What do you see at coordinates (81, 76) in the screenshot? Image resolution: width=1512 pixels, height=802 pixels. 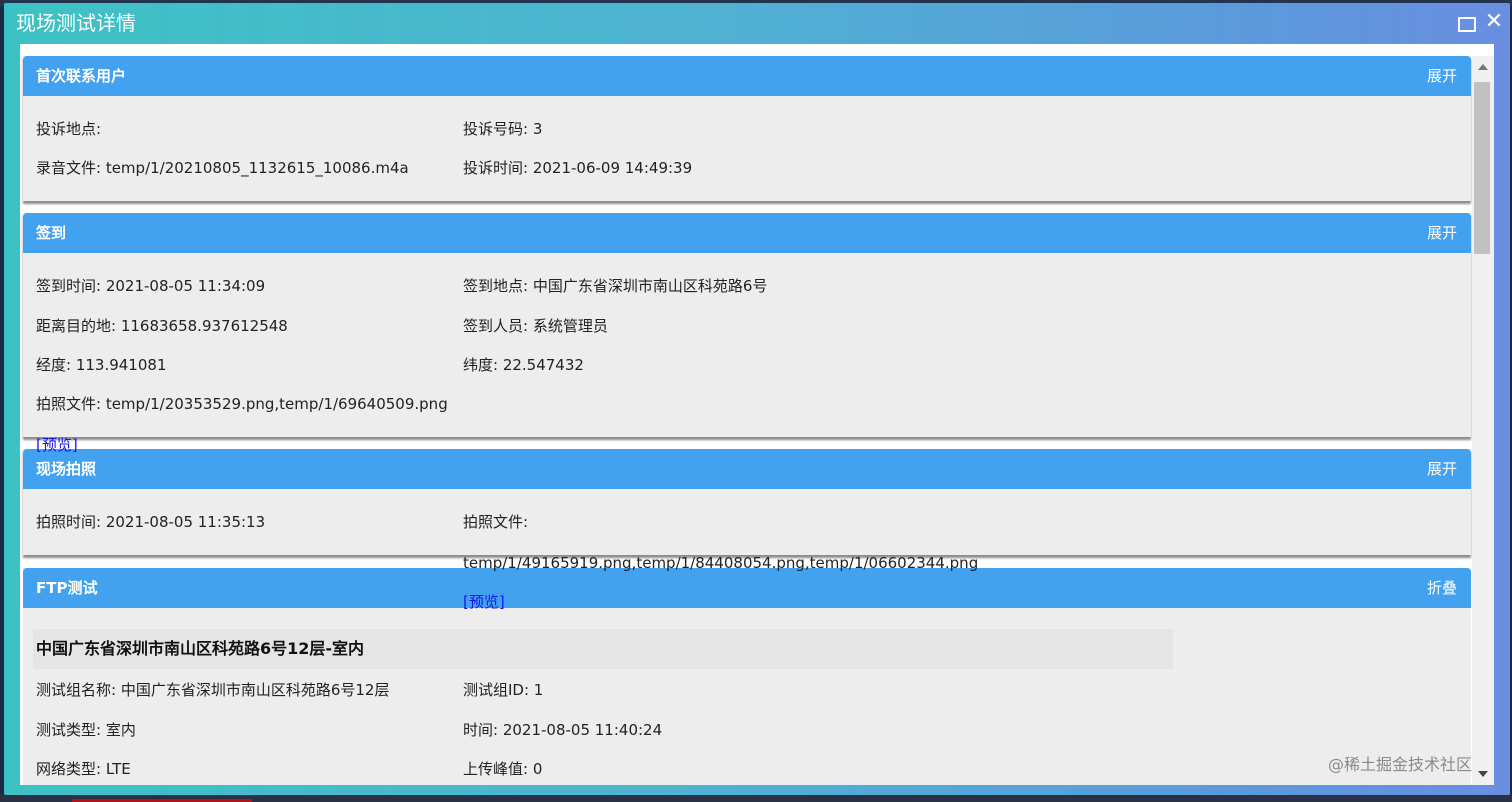 I see `panel-title: 首次联系用户` at bounding box center [81, 76].